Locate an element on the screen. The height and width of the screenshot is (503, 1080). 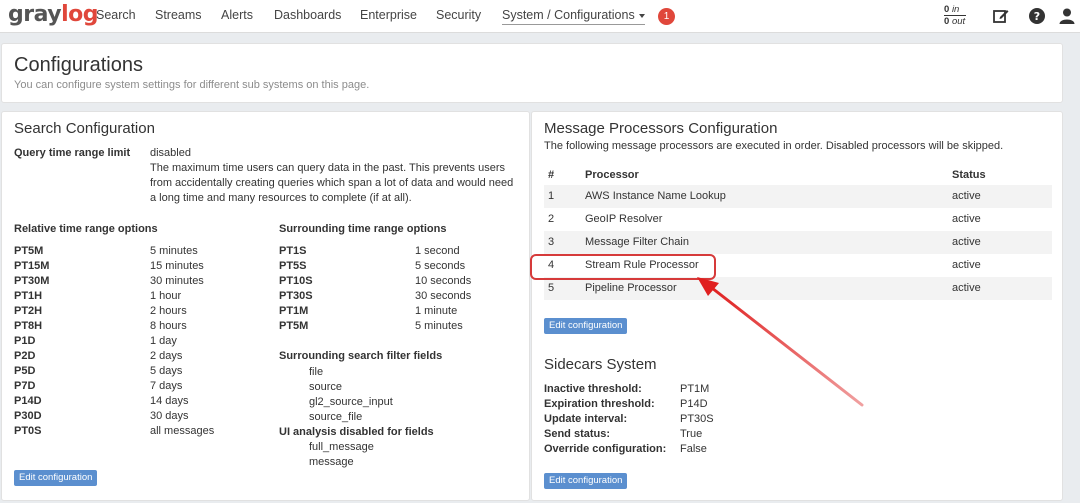
surrounding-option-key: PT5M is located at coordinates (294, 326).